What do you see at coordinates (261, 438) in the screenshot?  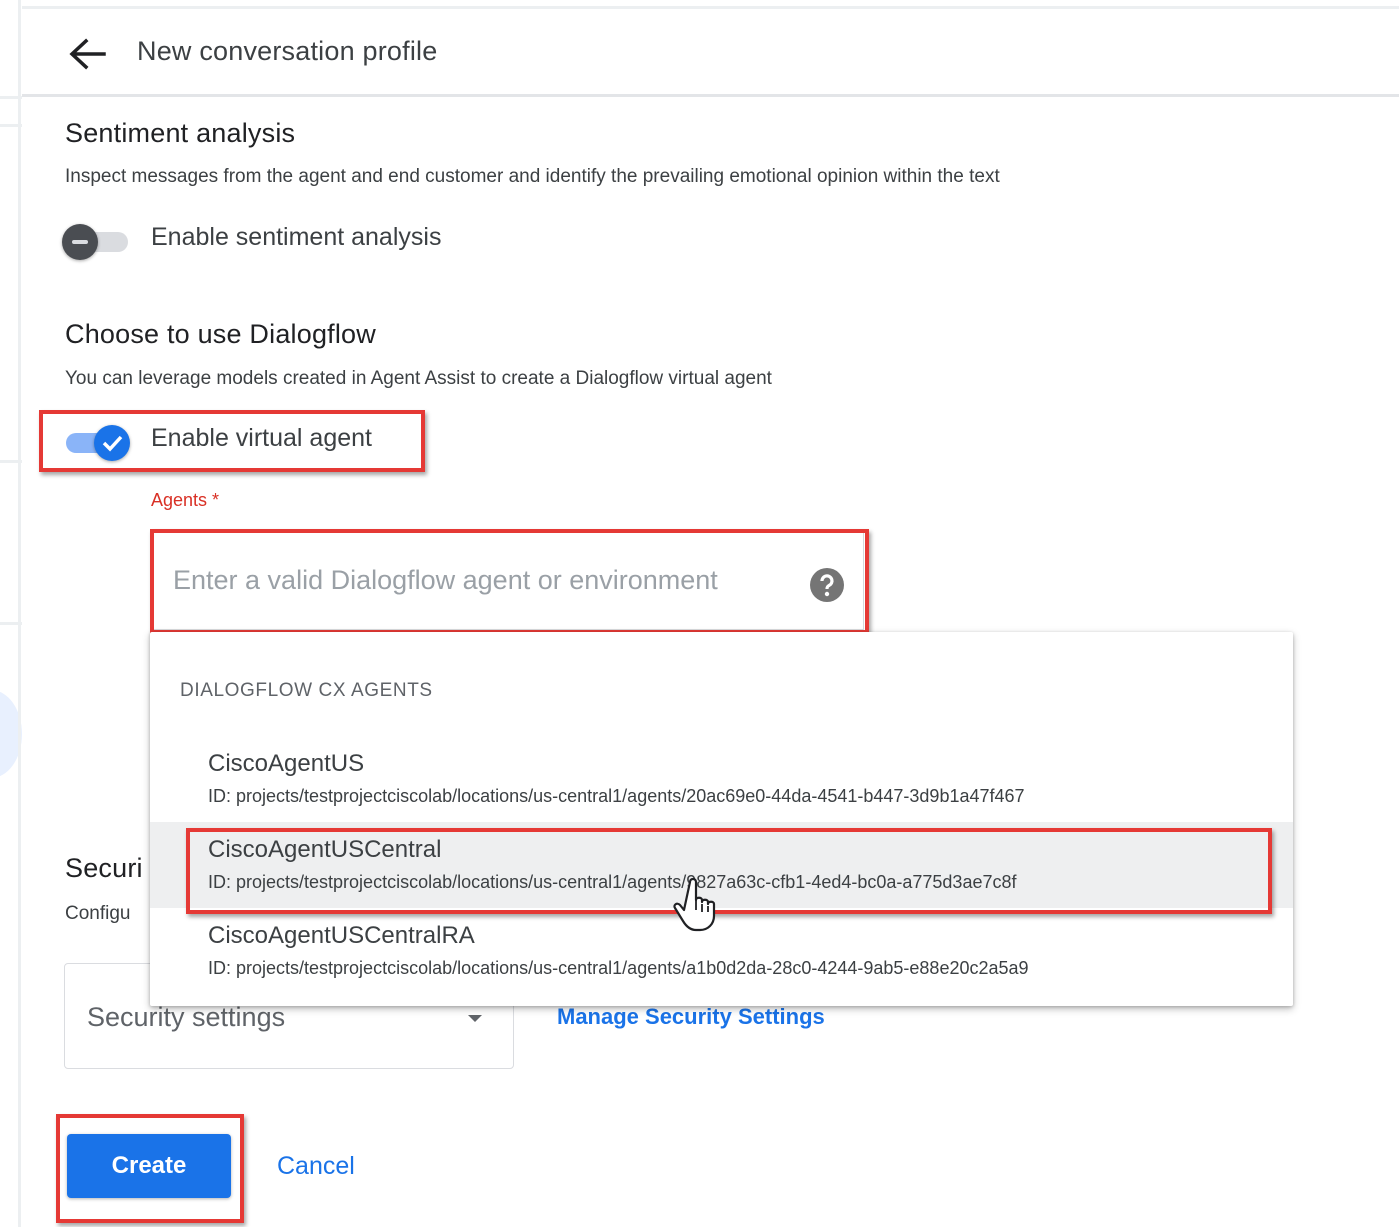 I see `virtual-agent-toggle-label: Enable virtual agent` at bounding box center [261, 438].